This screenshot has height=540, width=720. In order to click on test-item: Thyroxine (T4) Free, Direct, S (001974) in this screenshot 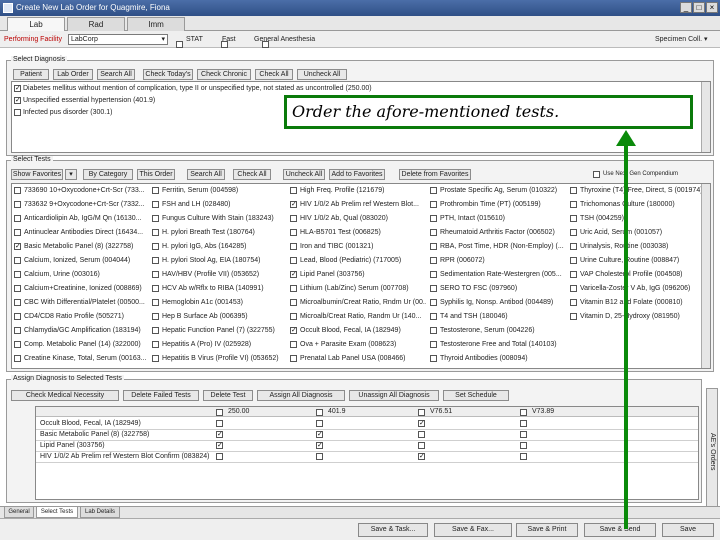, I will do `click(638, 191)`.